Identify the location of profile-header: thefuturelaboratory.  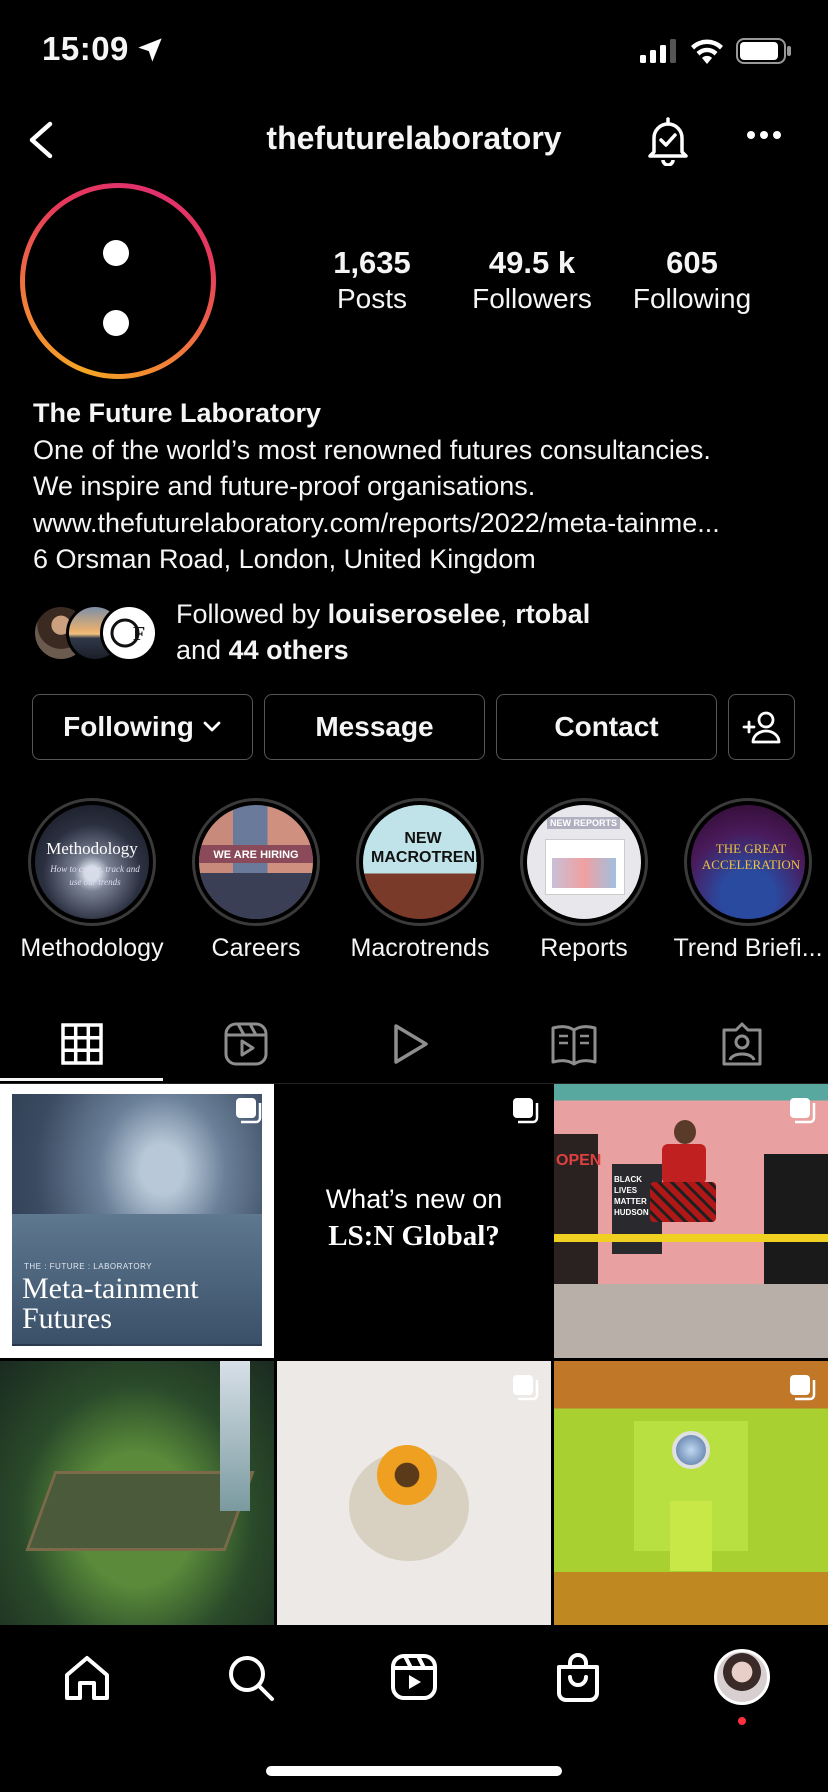
(414, 140).